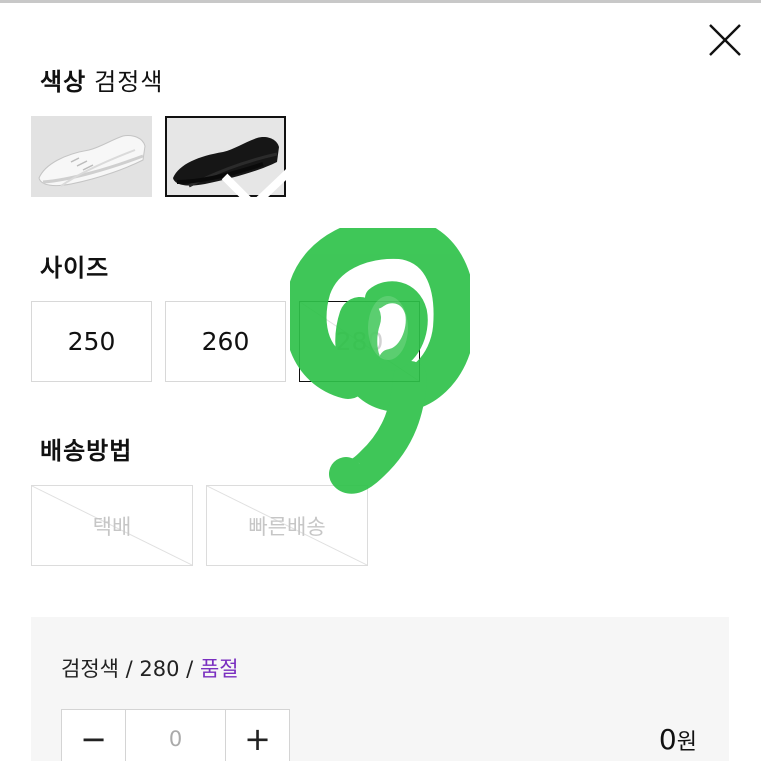  I want to click on soldout-status: 품절, so click(219, 669).